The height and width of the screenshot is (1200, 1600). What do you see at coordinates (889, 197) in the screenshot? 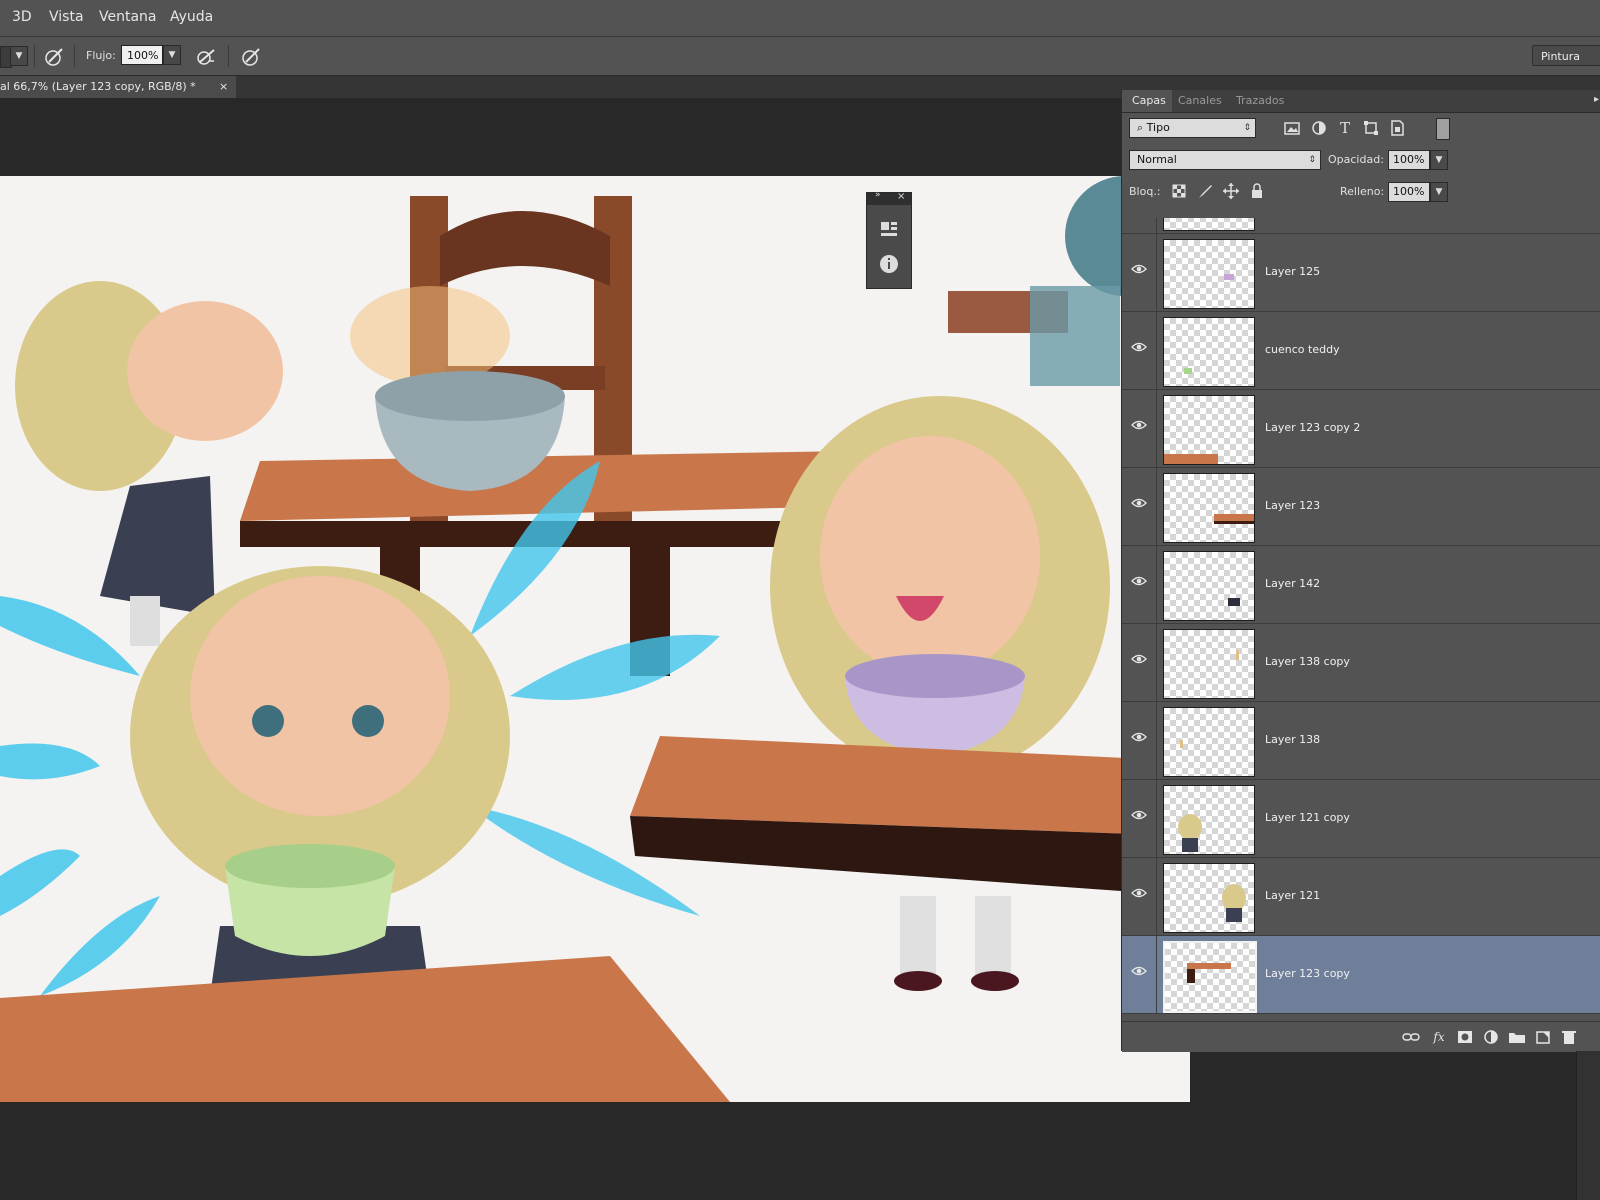
I see `floating-panel-header: » ×` at bounding box center [889, 197].